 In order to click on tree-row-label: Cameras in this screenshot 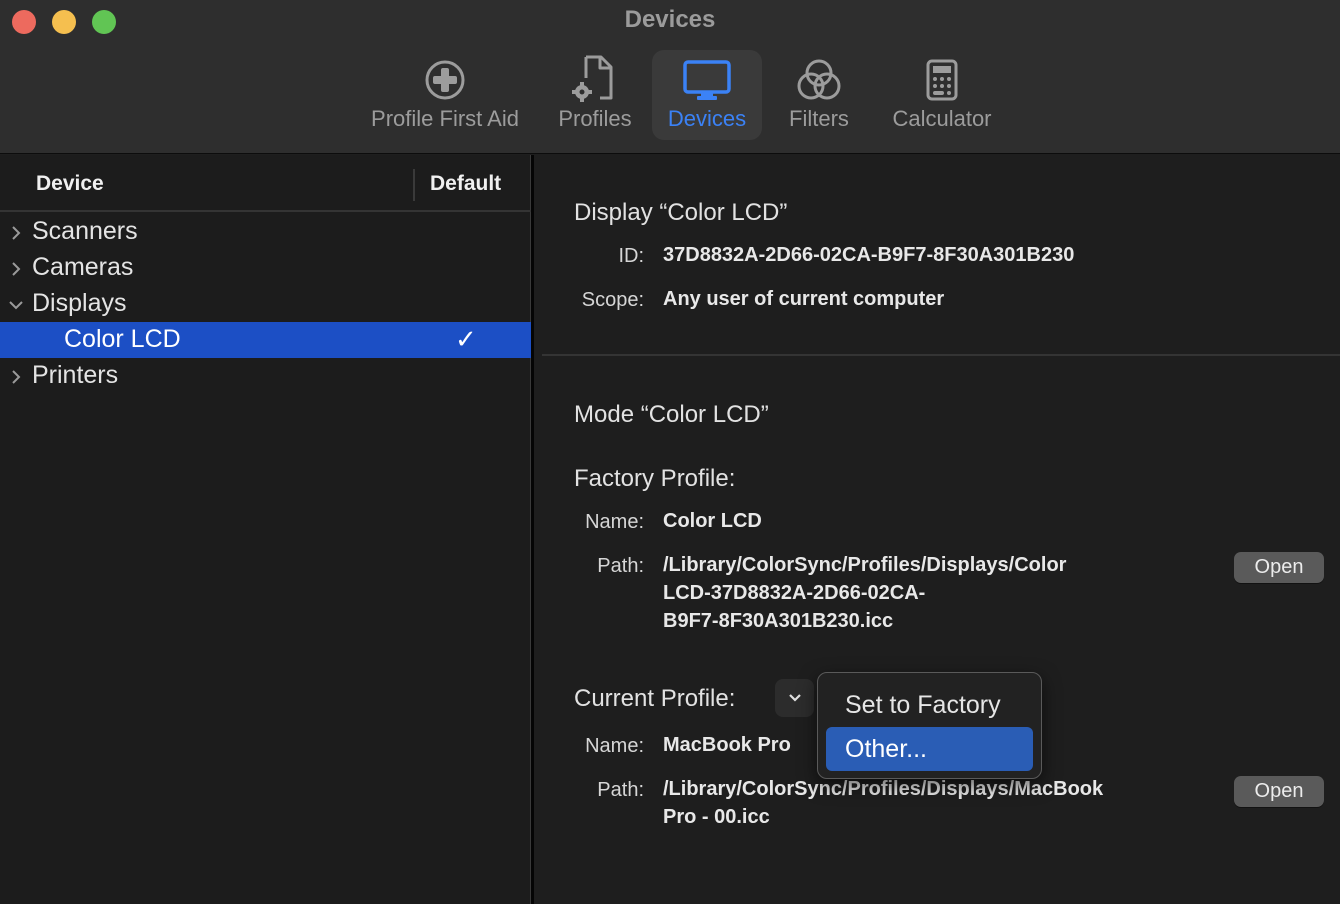, I will do `click(83, 267)`.